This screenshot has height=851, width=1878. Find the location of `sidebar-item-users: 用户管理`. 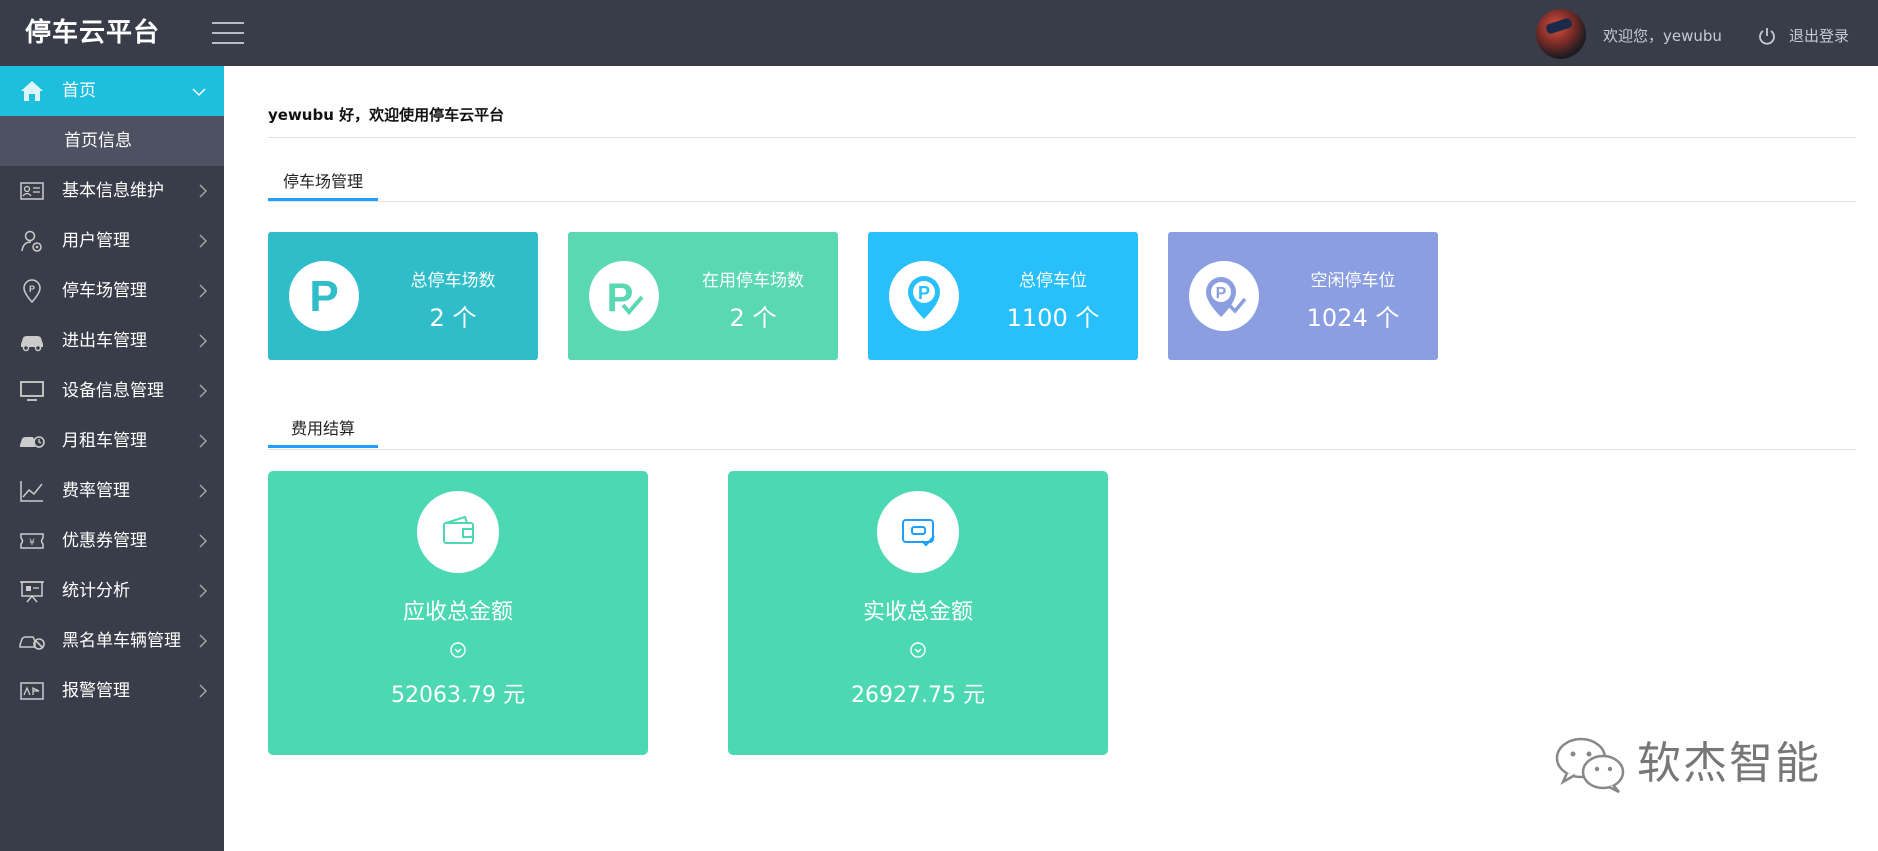

sidebar-item-users: 用户管理 is located at coordinates (112, 241).